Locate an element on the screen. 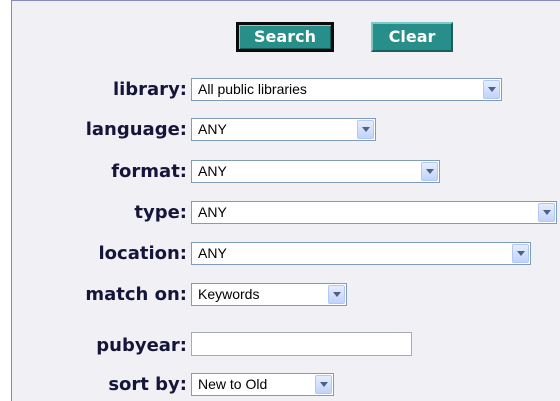 This screenshot has width=560, height=401. language-select: ANY is located at coordinates (283, 129).